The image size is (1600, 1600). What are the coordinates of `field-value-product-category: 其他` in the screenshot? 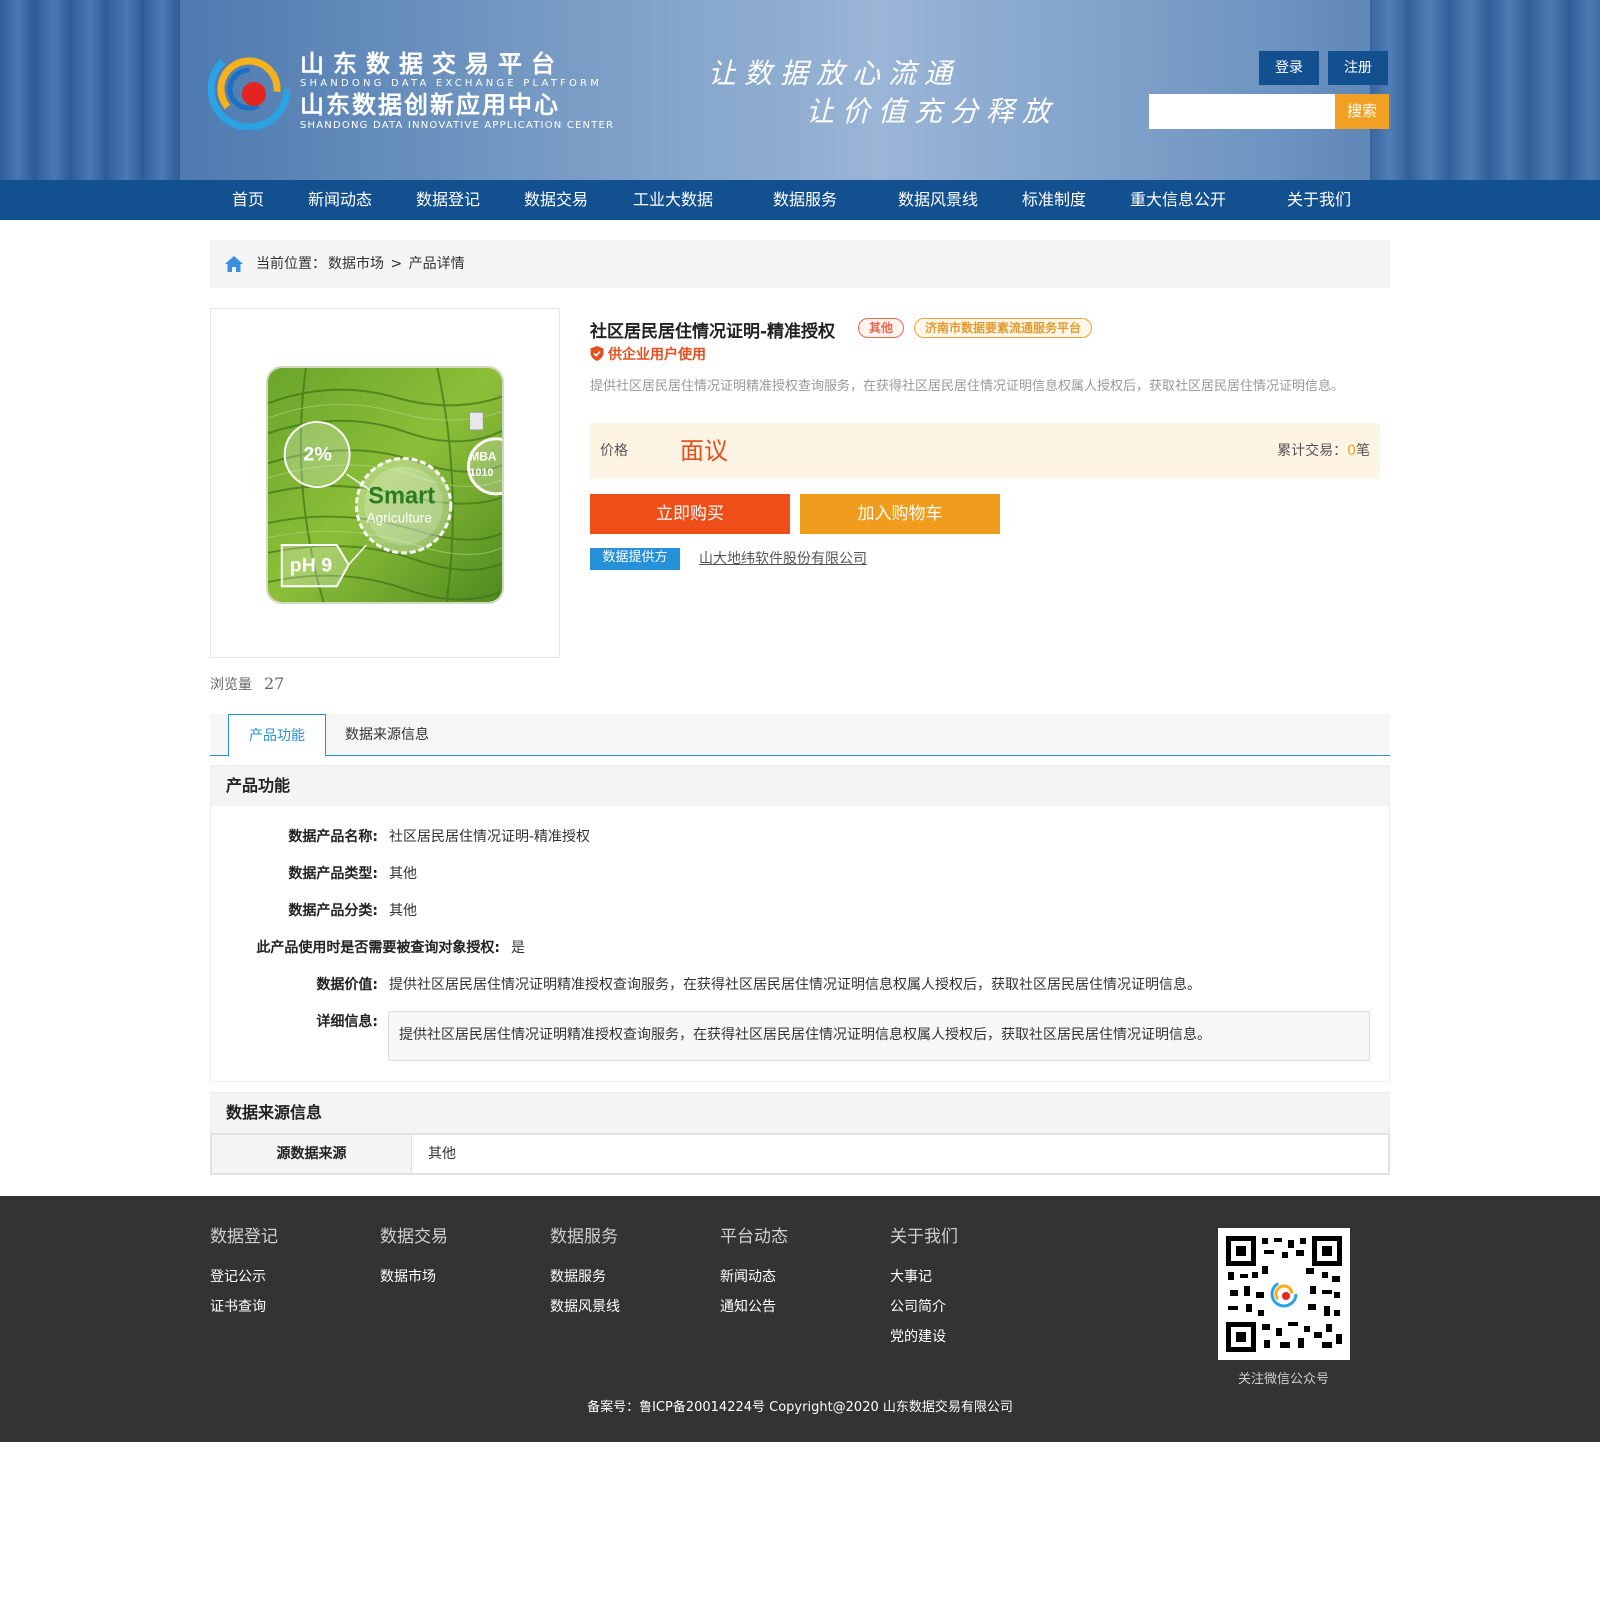 It's located at (403, 911).